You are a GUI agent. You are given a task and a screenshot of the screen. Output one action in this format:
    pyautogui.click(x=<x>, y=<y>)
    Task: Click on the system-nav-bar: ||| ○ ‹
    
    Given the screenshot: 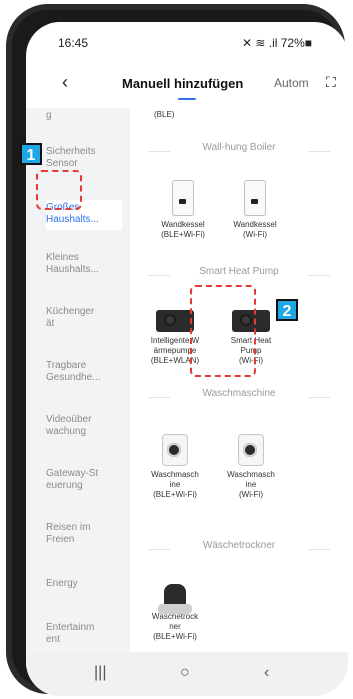 What is the action you would take?
    pyautogui.click(x=187, y=674)
    